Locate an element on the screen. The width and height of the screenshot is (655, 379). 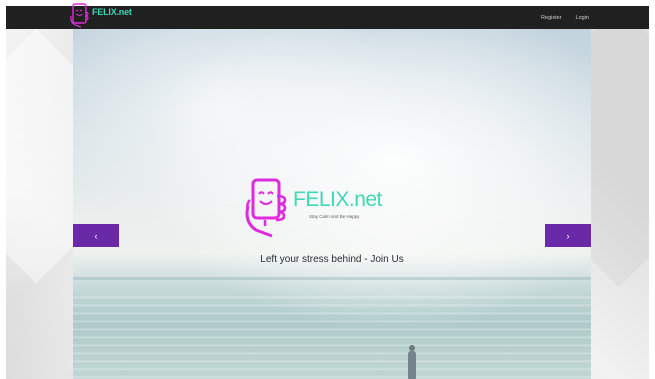
hero-logo: FELIX.net Stay Calm and Be Happy is located at coordinates (321, 207).